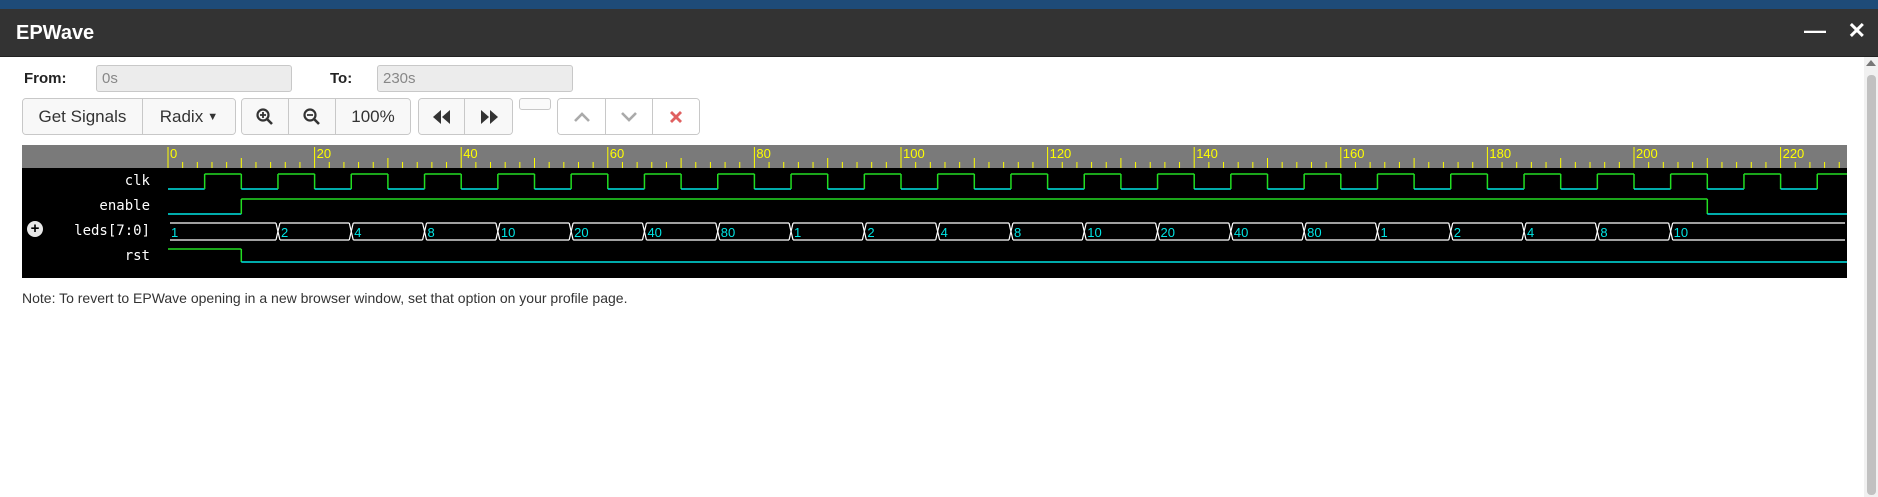 The image size is (1878, 497). I want to click on caret-down-icon: ▼, so click(213, 116).